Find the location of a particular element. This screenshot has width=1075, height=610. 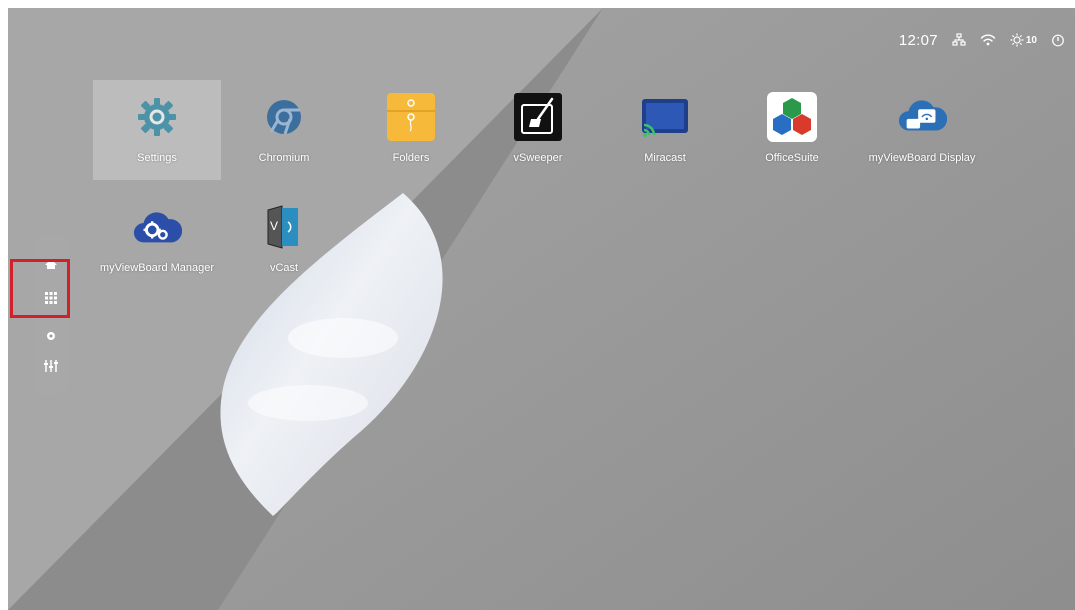

app-label: Chromium is located at coordinates (284, 158).